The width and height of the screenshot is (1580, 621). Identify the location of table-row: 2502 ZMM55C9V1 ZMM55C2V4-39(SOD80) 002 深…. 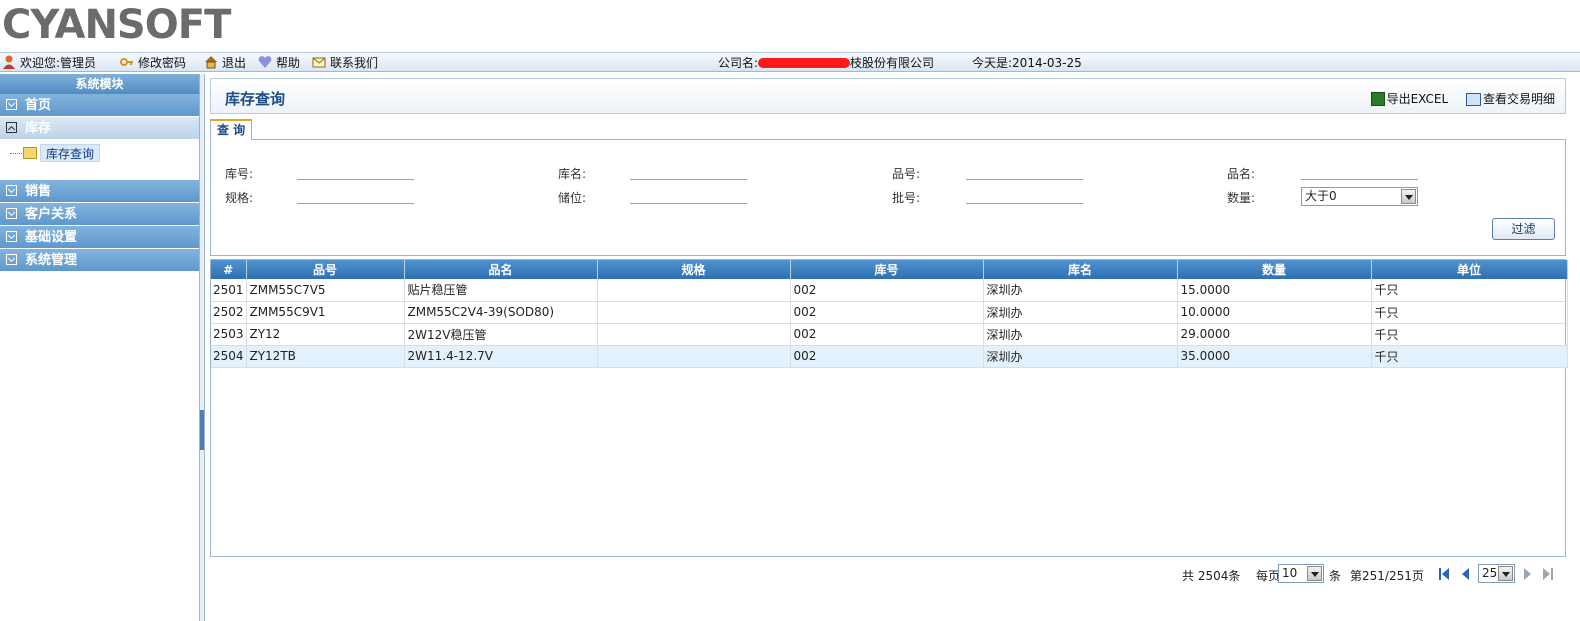
(889, 312).